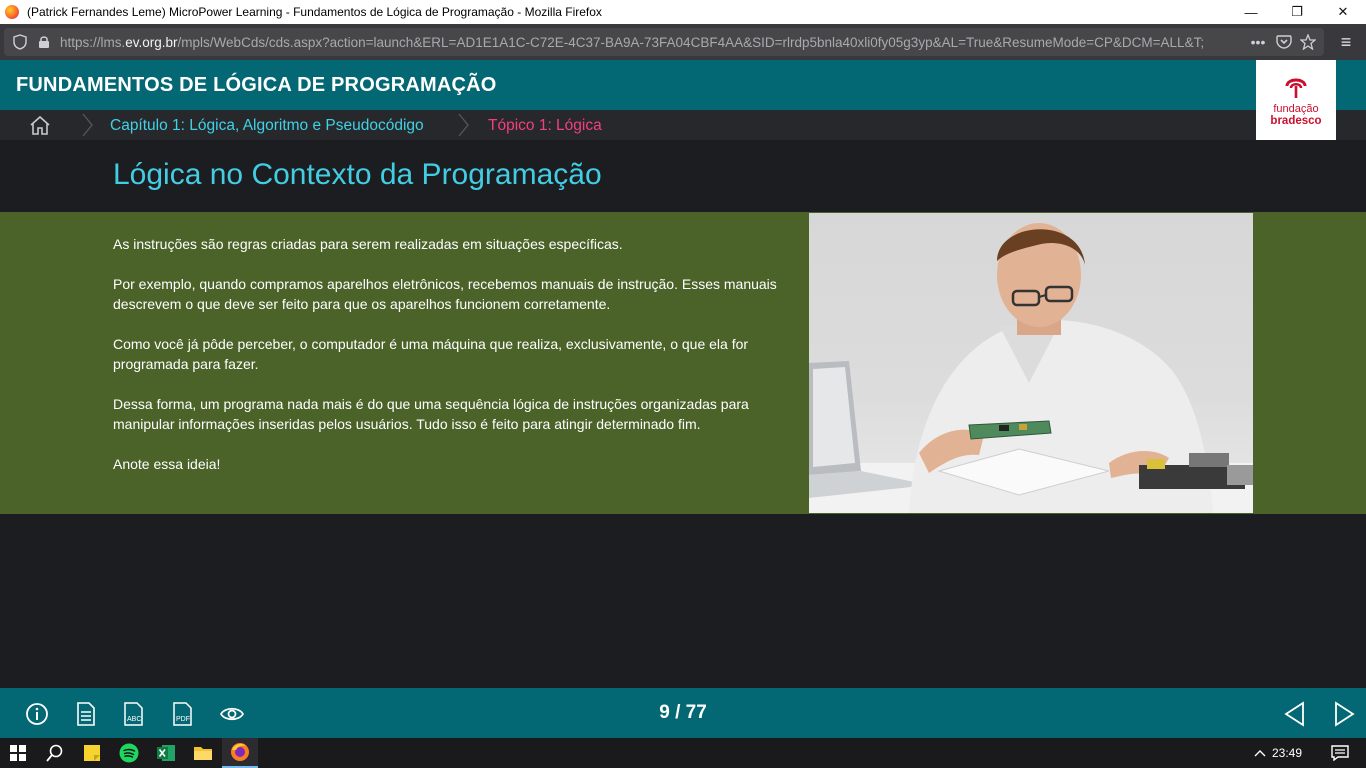 The image size is (1366, 768). What do you see at coordinates (167, 464) in the screenshot?
I see `lesson-paragraph: Anote essa ideia!` at bounding box center [167, 464].